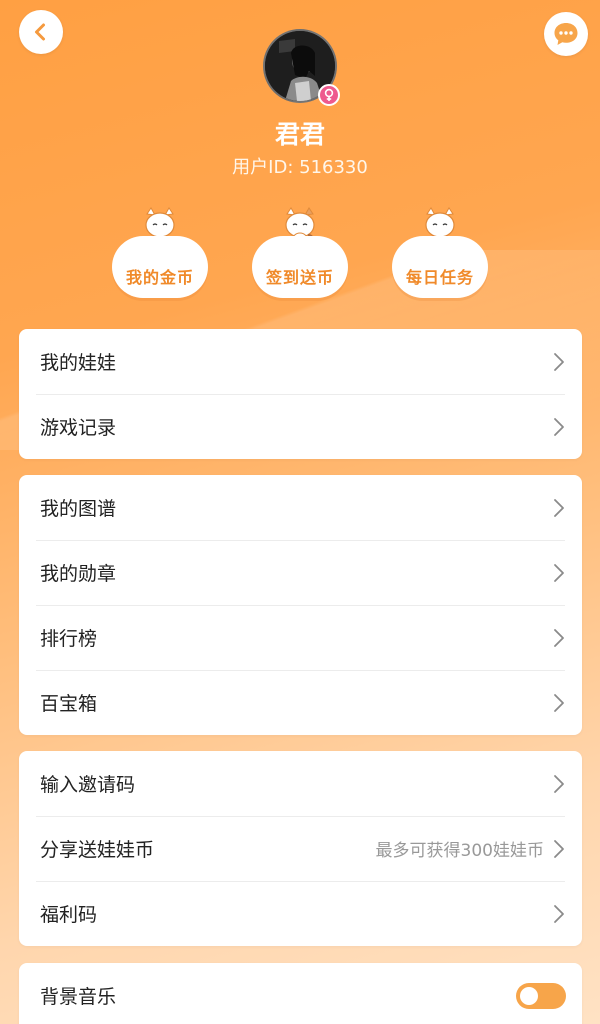 Image resolution: width=600 pixels, height=1024 pixels. I want to click on menu-item-my-medals: 我的勋章, so click(300, 572).